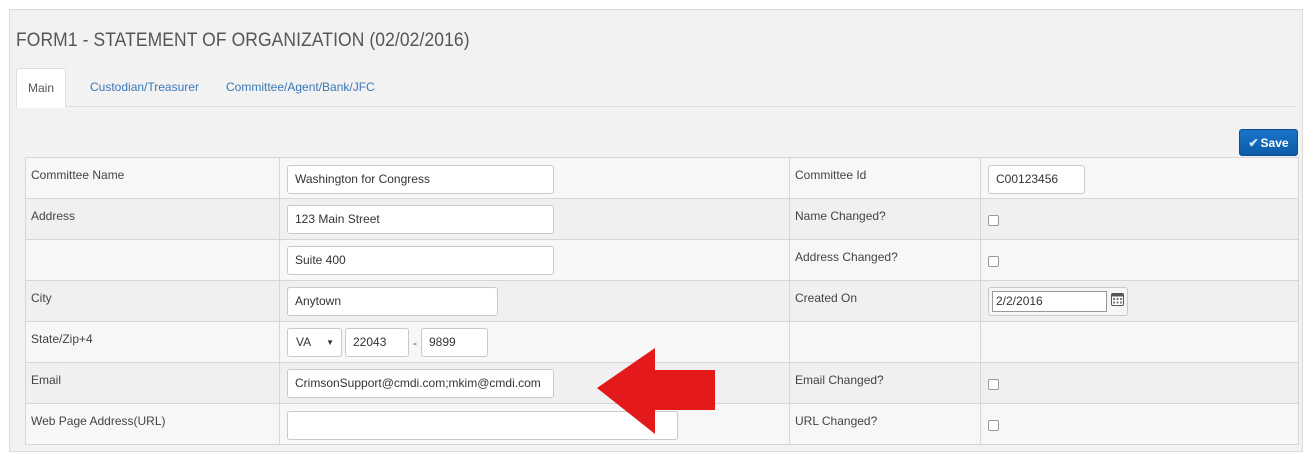 The height and width of the screenshot is (452, 1312). I want to click on email-input: CrimsonSupport@cmdi.com;mkim@cmdi.com, so click(420, 383).